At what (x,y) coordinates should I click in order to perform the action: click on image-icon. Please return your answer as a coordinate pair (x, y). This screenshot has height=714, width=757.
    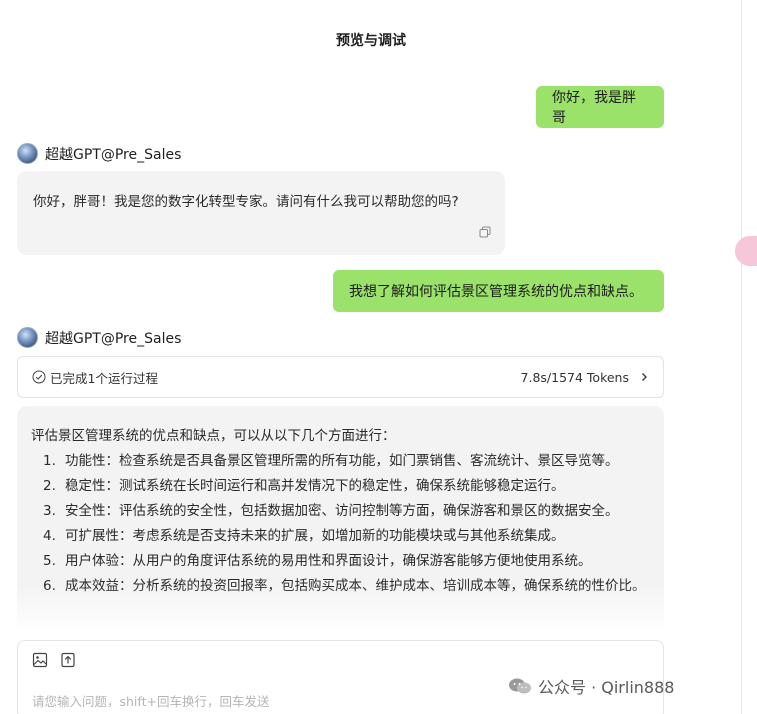
    Looking at the image, I should click on (40, 660).